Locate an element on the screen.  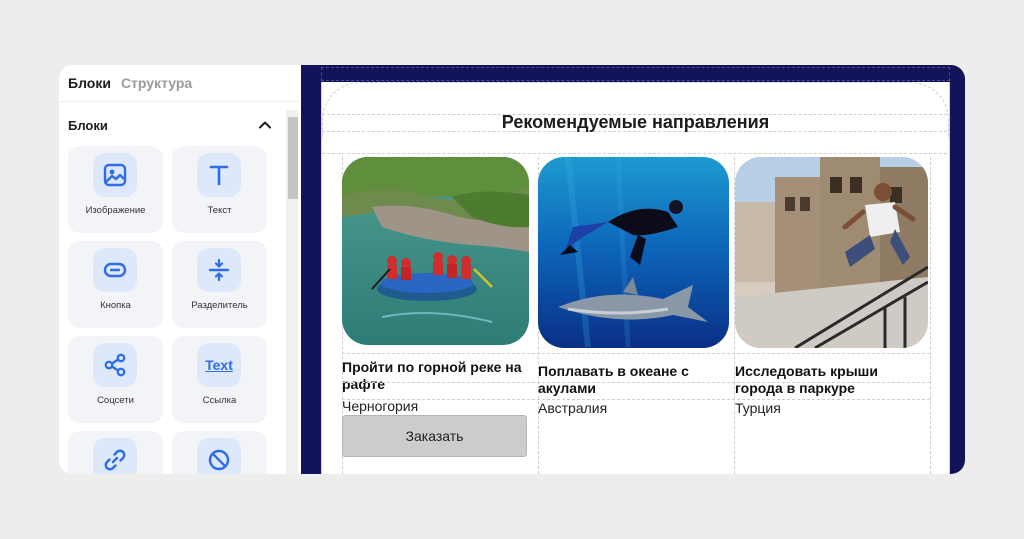
rafting-photo is located at coordinates (435, 251).